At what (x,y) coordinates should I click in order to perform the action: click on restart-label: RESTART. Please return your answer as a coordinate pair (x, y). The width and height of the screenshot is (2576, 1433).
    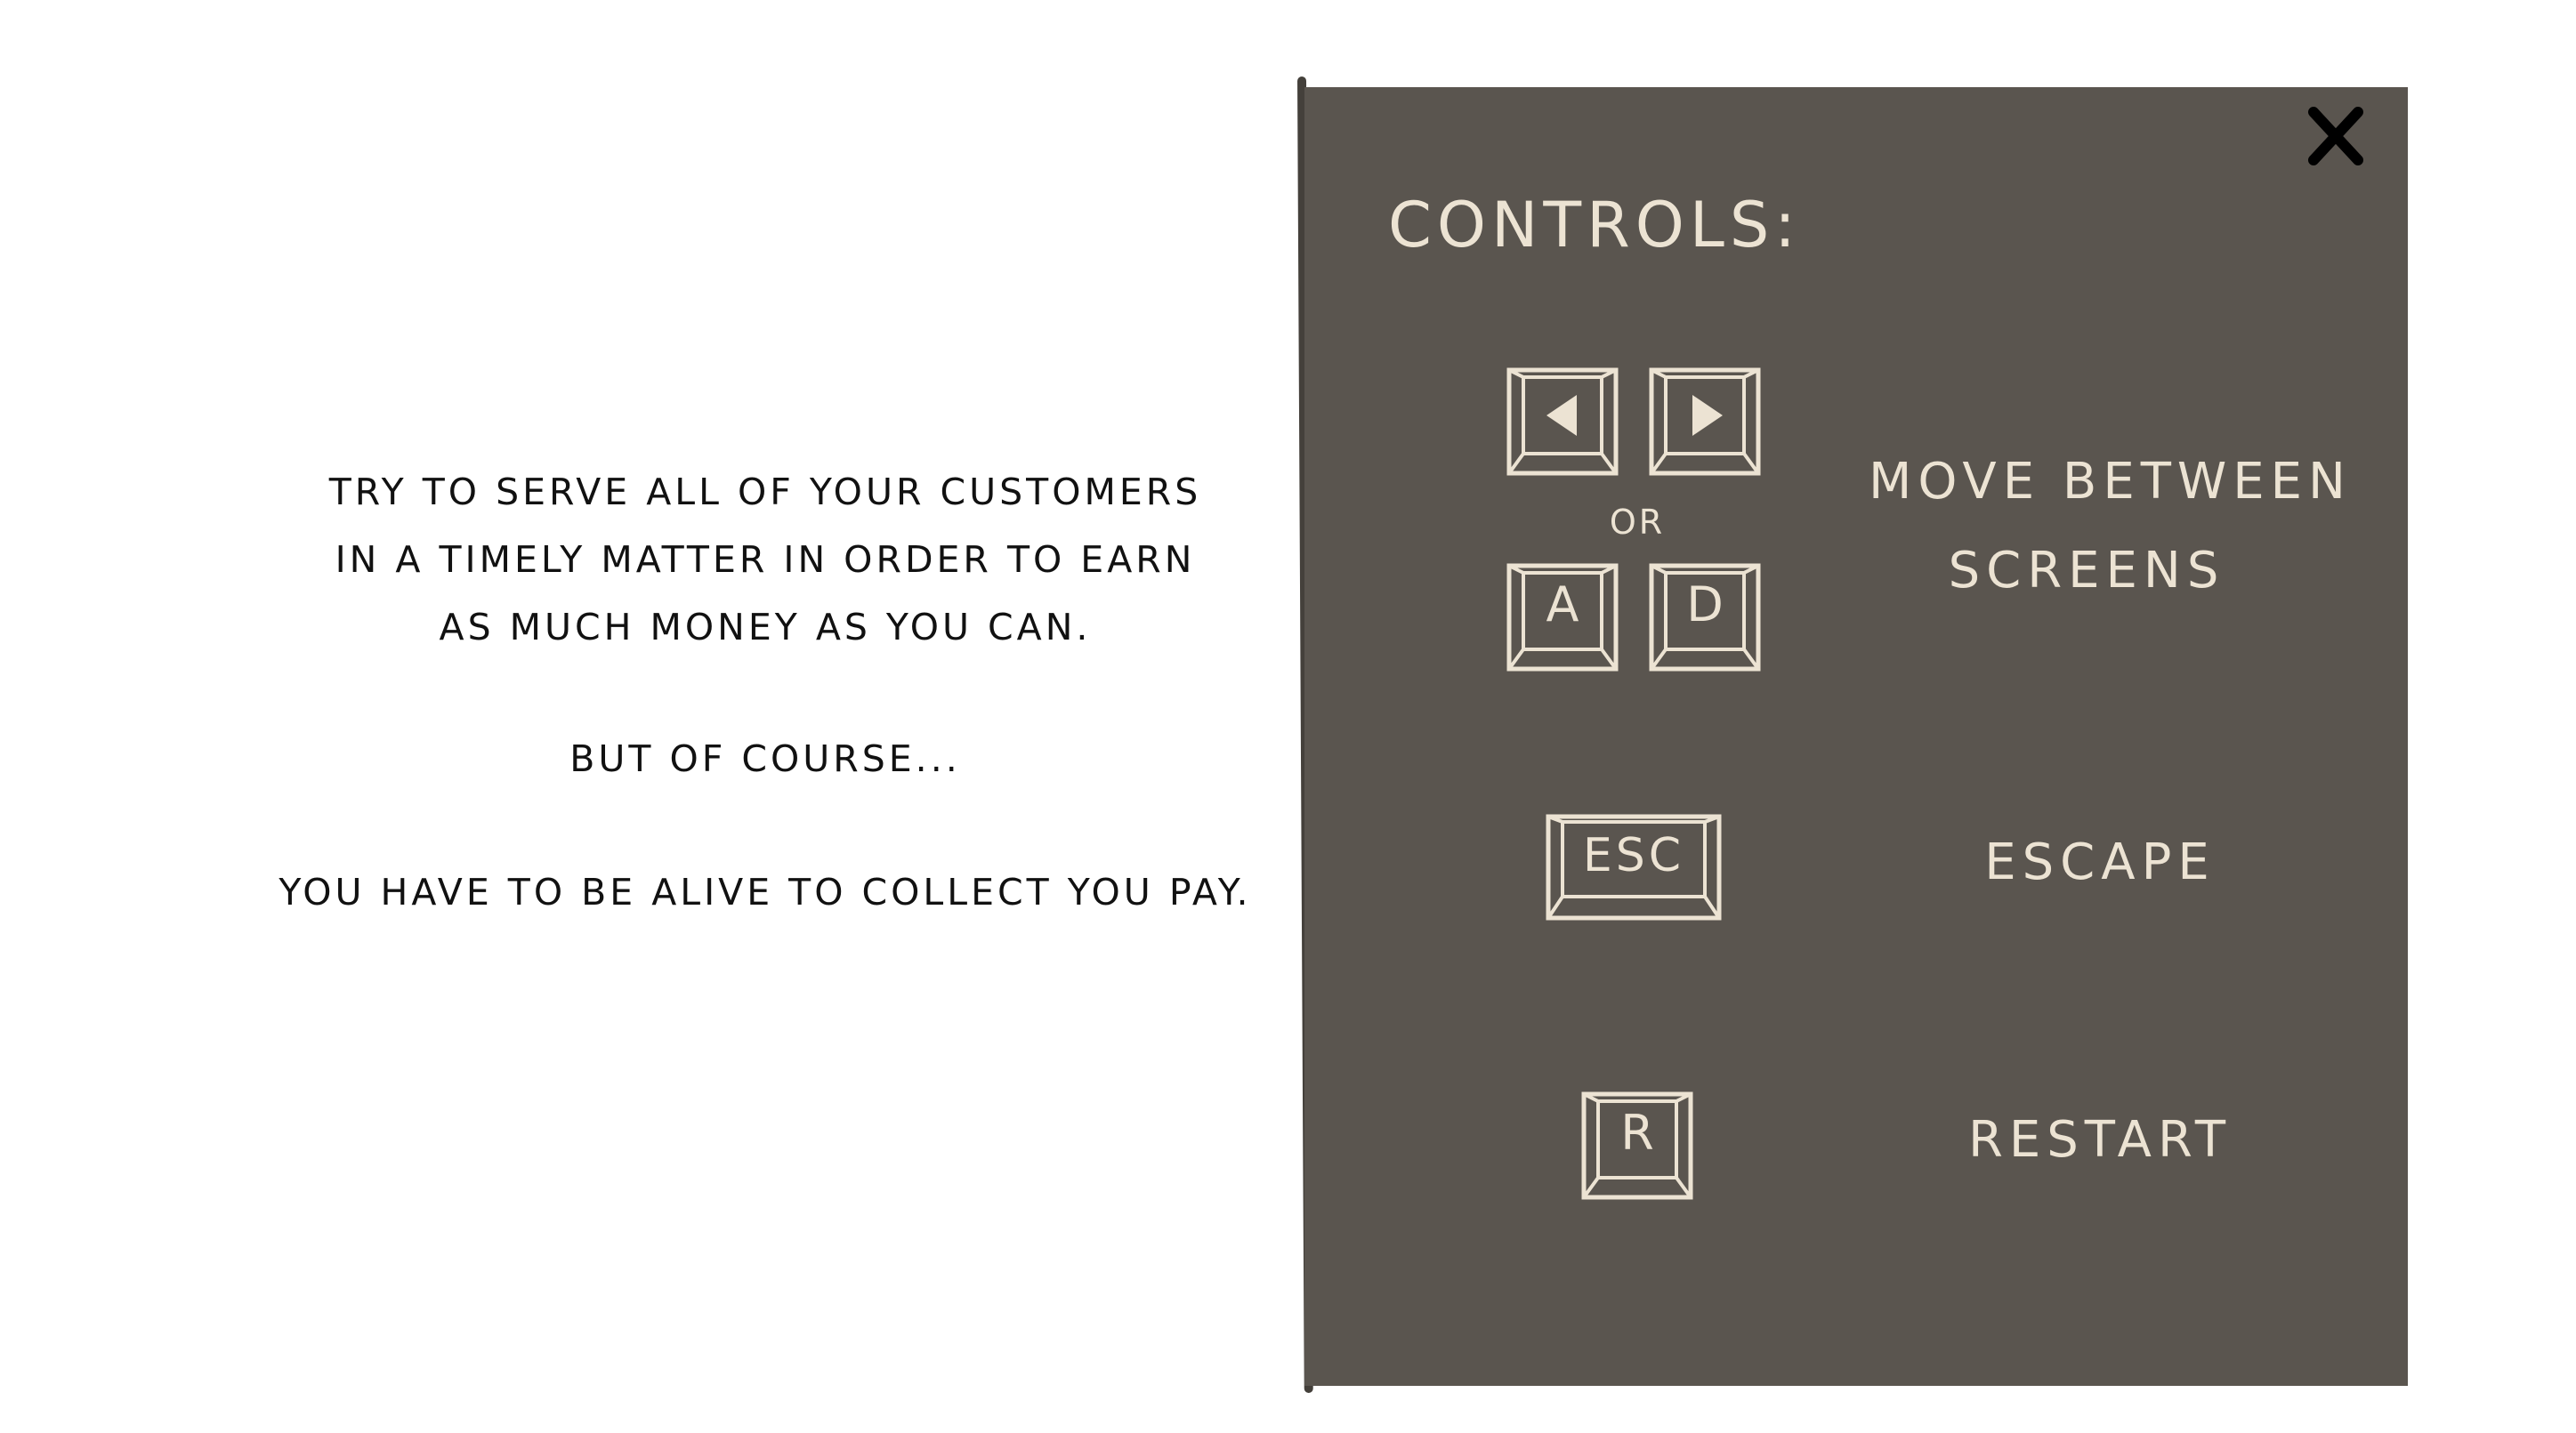
    Looking at the image, I should click on (2100, 1140).